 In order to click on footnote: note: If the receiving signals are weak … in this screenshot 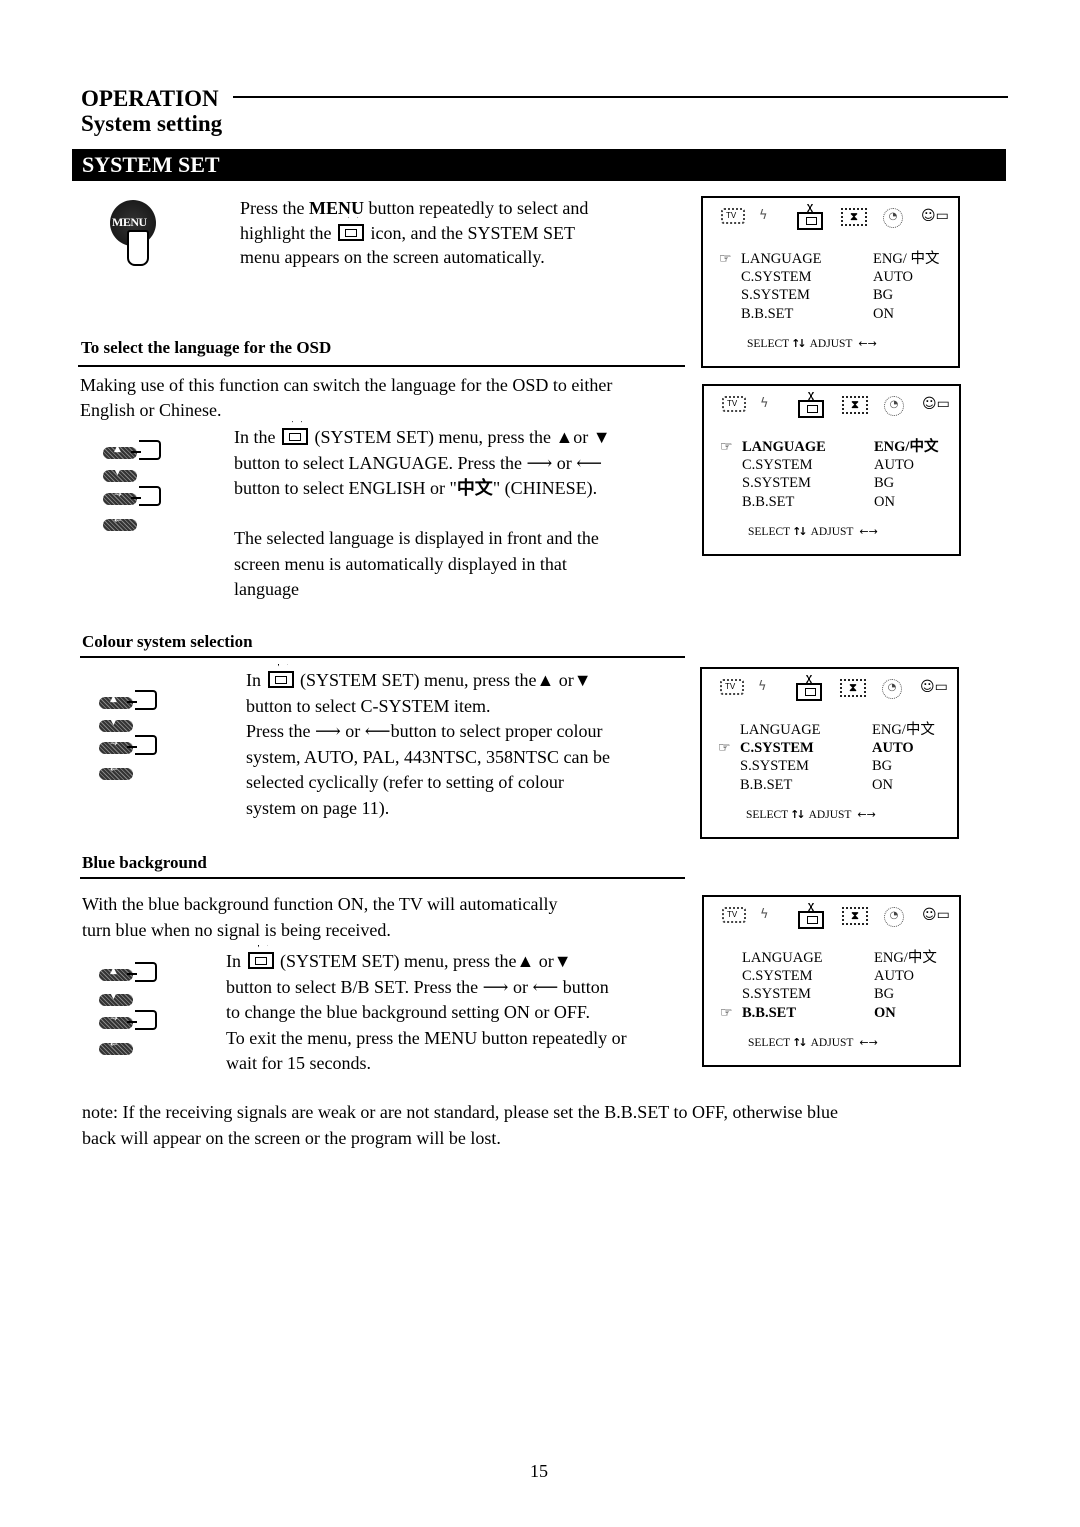, I will do `click(460, 1125)`.